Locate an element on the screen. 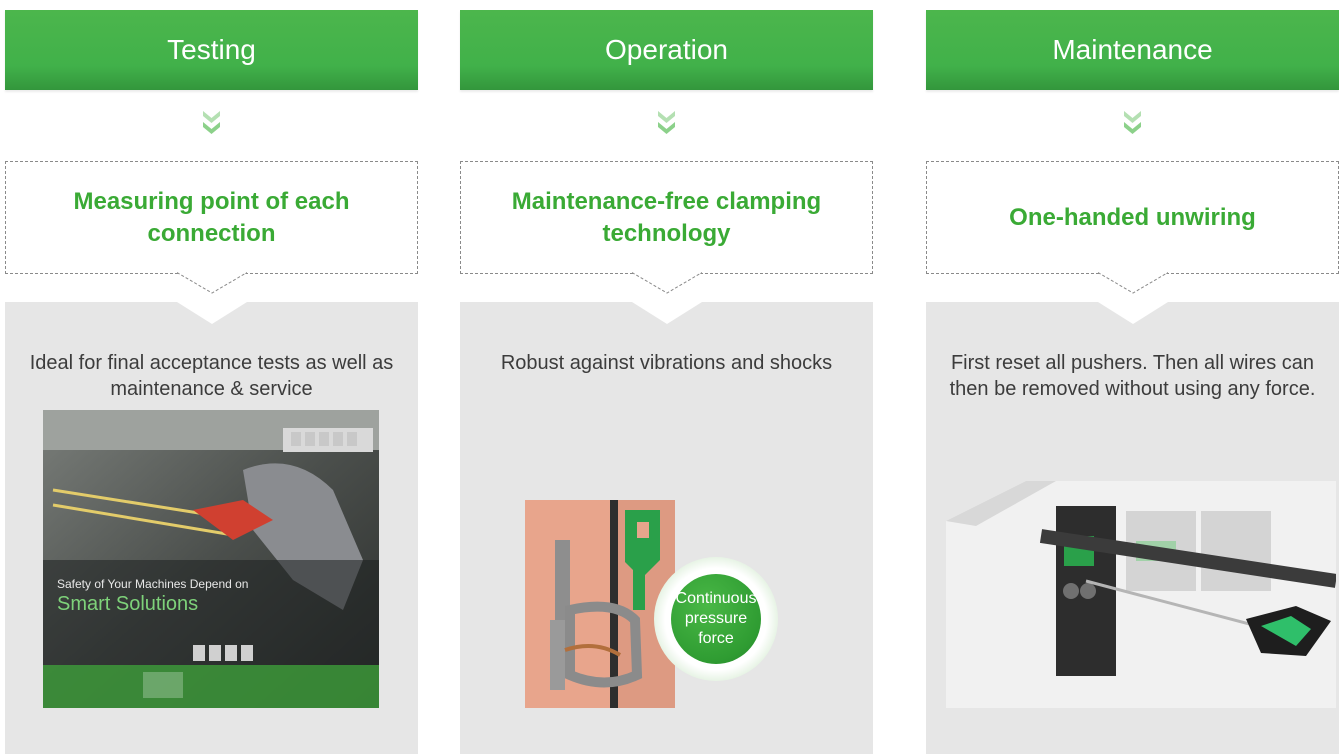  header-testing: Testing is located at coordinates (211, 50).